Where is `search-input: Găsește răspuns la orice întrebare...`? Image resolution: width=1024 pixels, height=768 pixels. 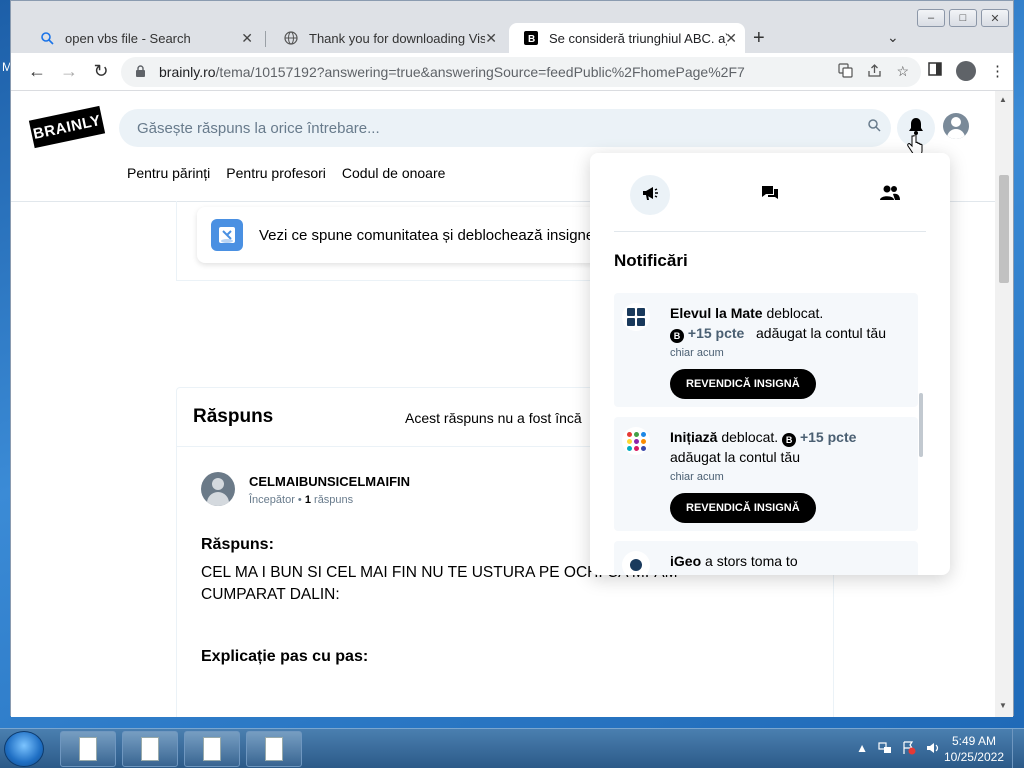 search-input: Găsește răspuns la orice întrebare... is located at coordinates (505, 128).